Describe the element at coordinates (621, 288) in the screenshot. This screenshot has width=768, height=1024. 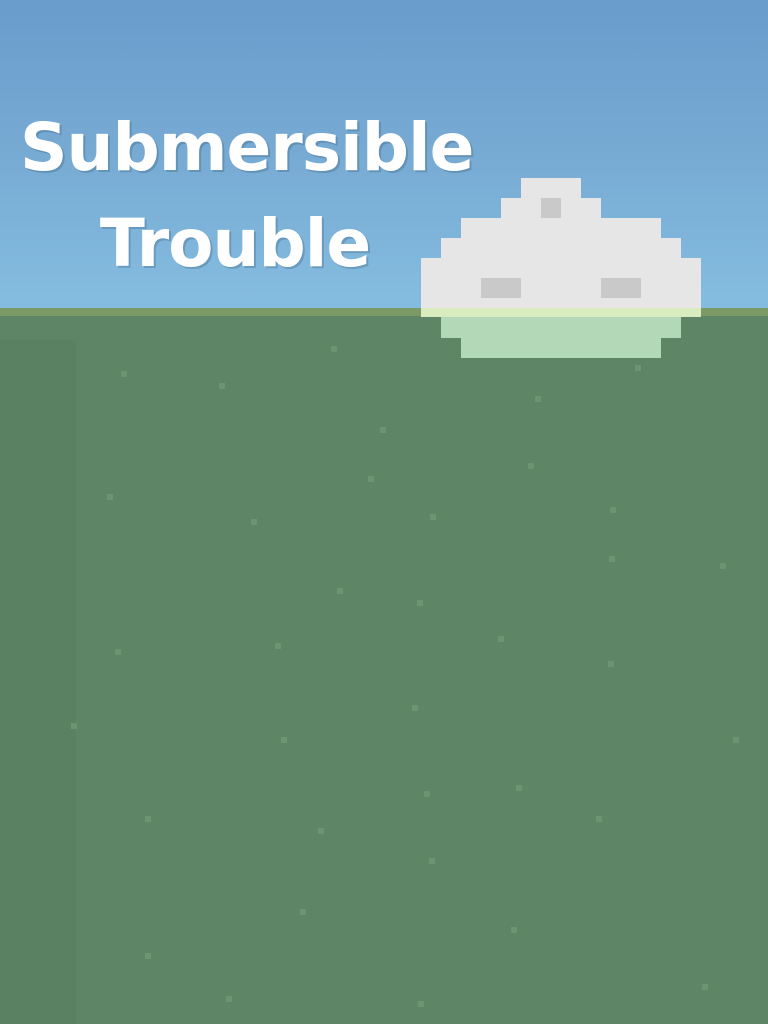
I see `submarine-window-right` at that location.